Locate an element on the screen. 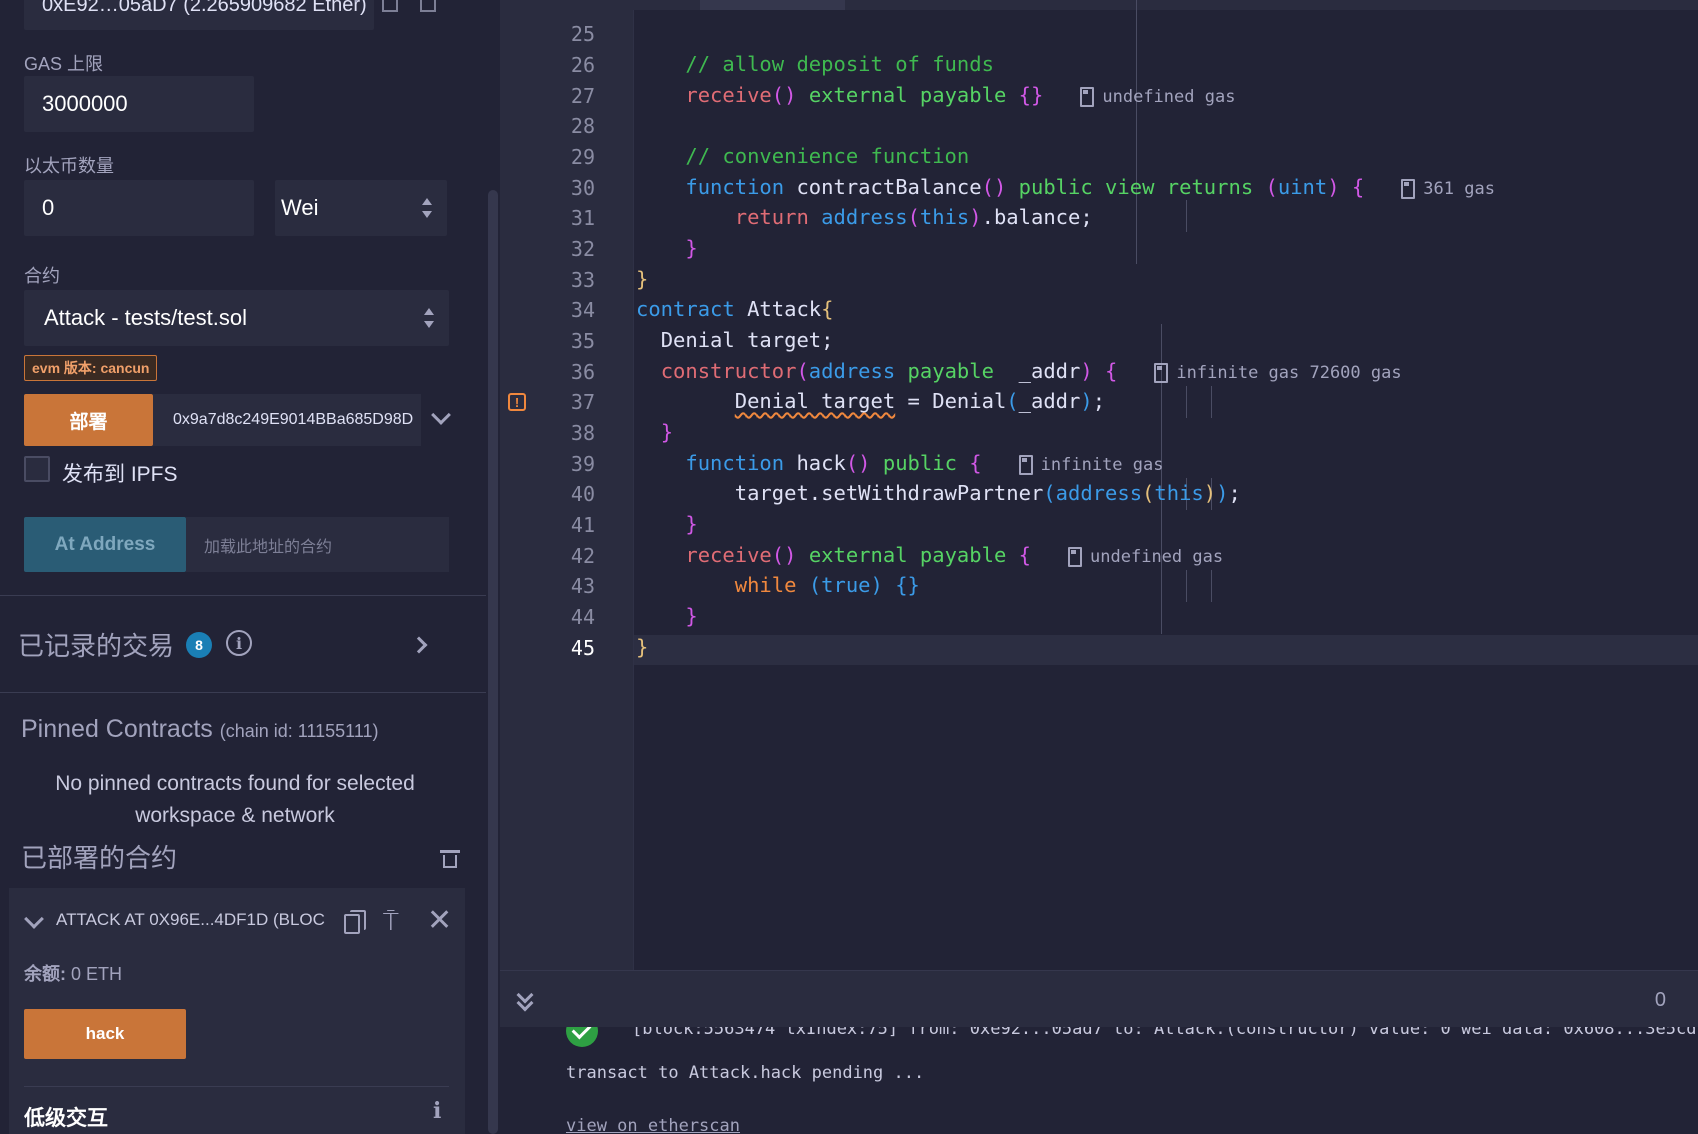  at-address-button: At Address is located at coordinates (105, 544).